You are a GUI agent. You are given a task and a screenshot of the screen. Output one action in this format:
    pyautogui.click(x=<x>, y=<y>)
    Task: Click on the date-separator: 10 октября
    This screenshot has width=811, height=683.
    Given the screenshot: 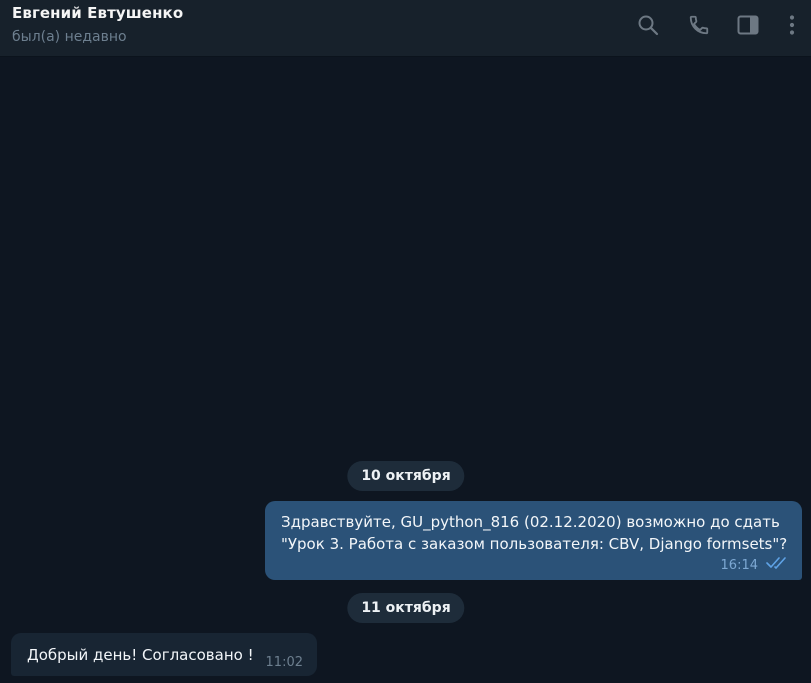 What is the action you would take?
    pyautogui.click(x=406, y=476)
    